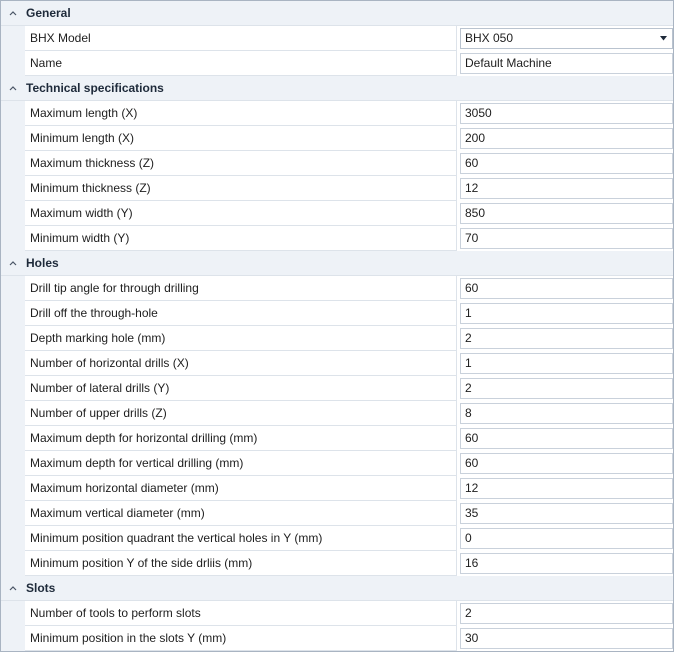 The image size is (674, 652). What do you see at coordinates (241, 488) in the screenshot?
I see `property-label: Maximum horizontal diameter (mm)` at bounding box center [241, 488].